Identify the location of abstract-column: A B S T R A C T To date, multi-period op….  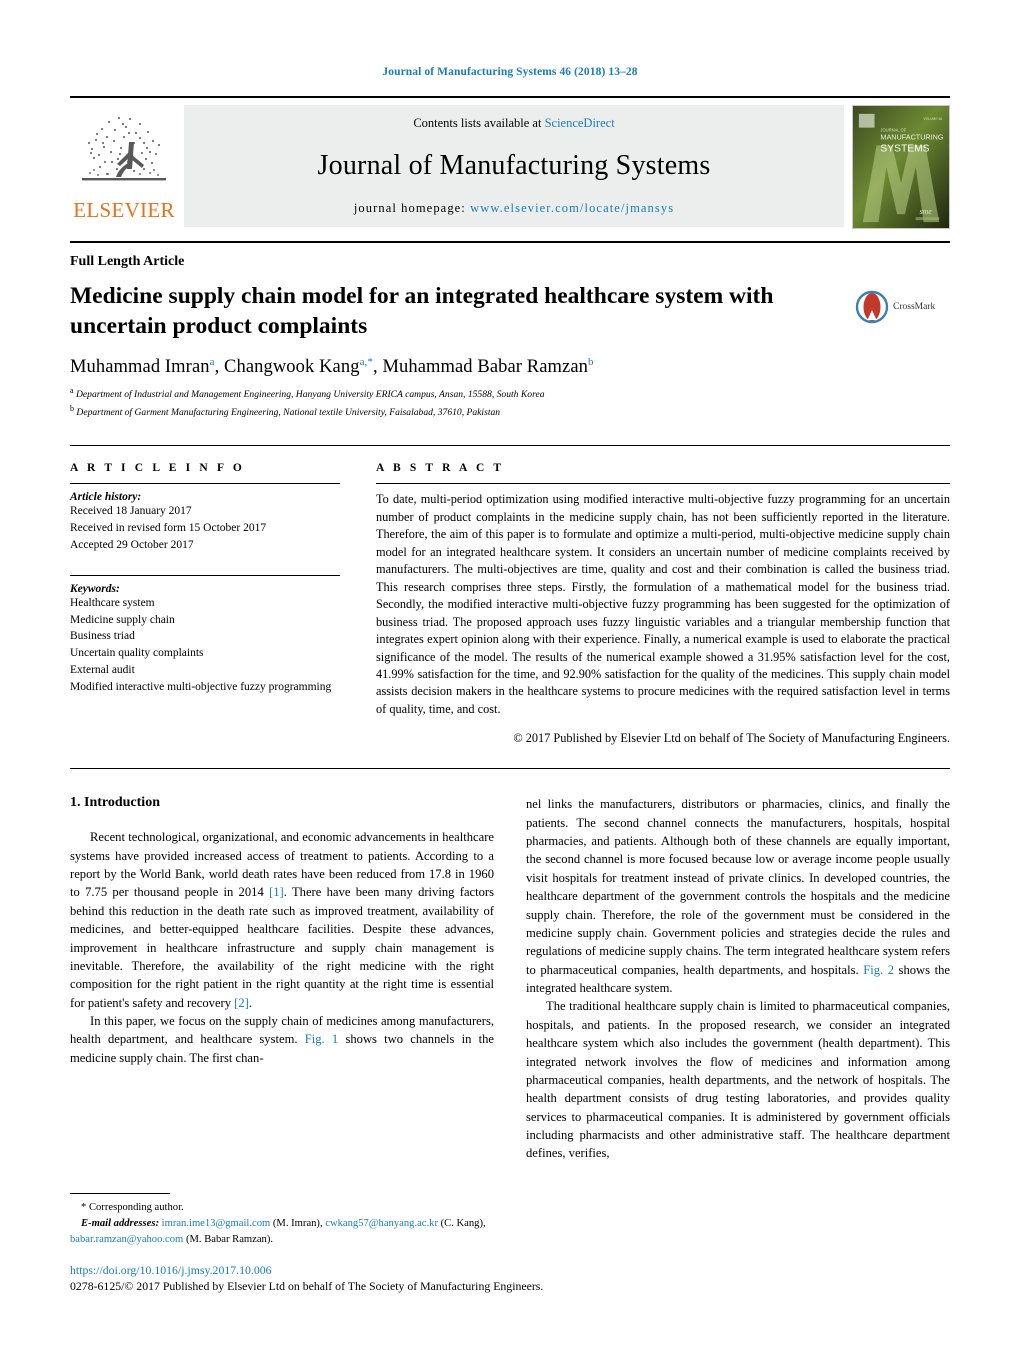
(663, 604).